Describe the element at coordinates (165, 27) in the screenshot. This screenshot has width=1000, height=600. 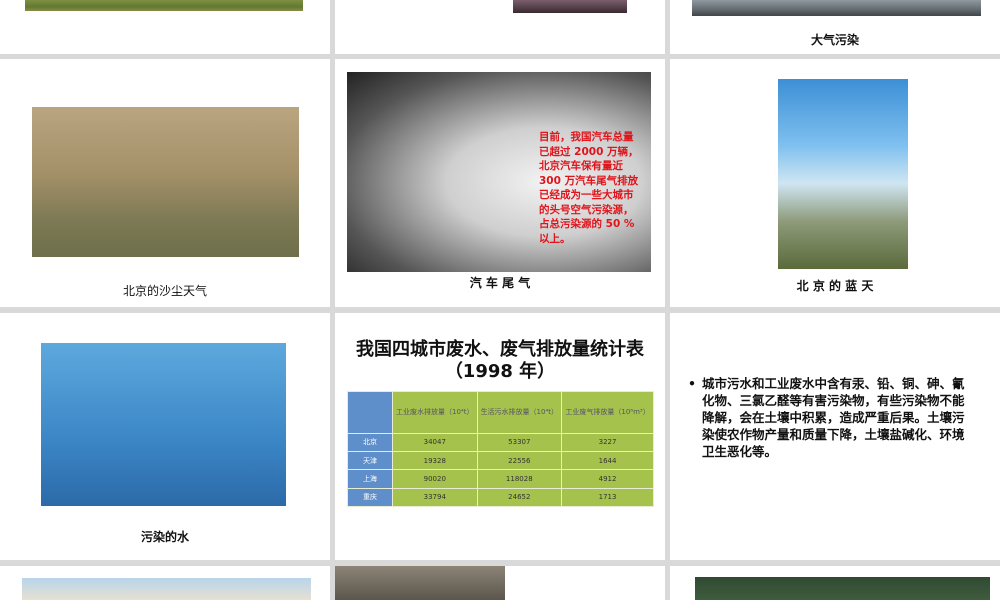
I see `slide-trees` at that location.